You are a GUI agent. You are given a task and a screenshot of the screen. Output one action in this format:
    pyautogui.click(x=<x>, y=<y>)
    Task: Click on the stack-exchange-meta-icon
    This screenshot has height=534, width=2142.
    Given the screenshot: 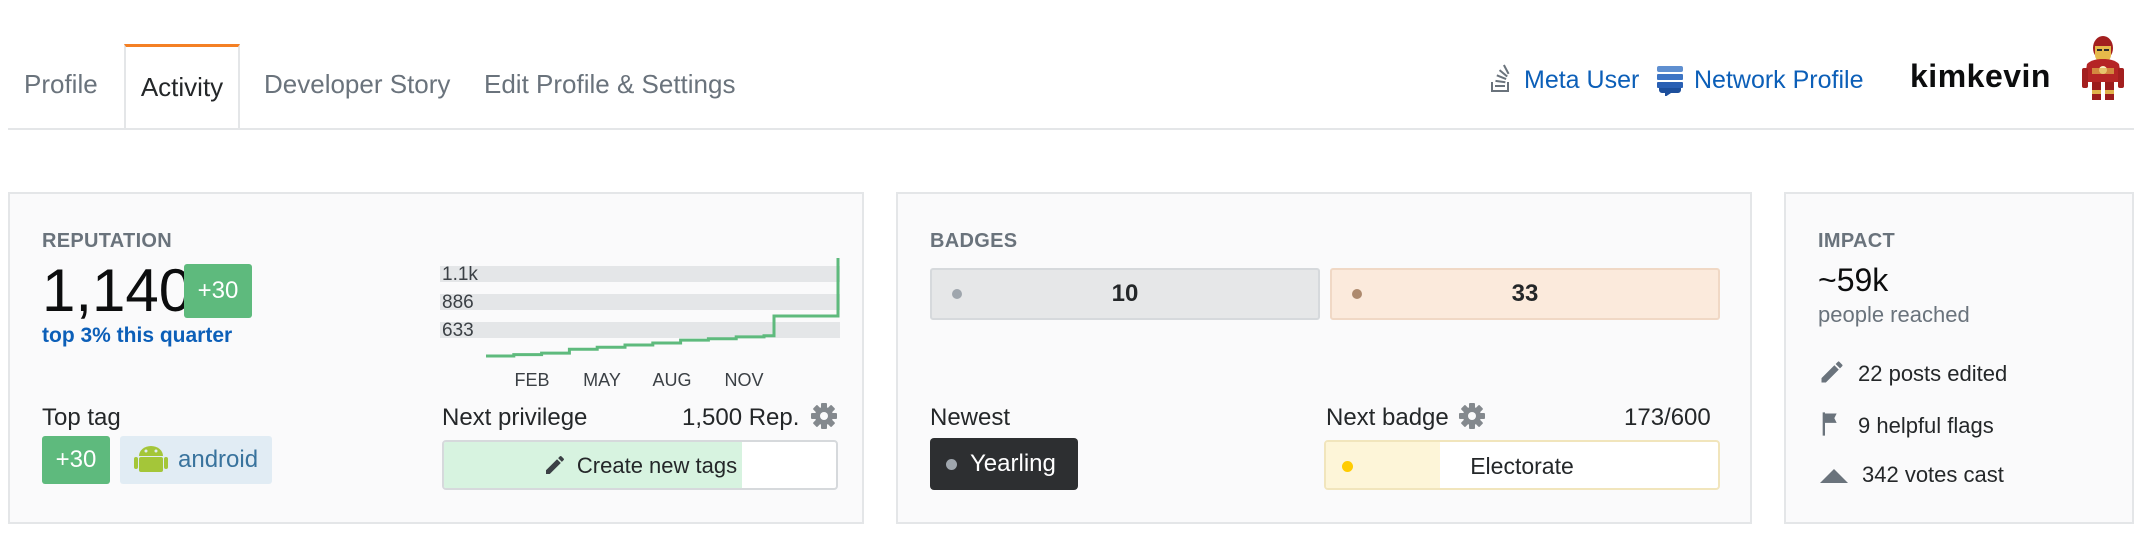 What is the action you would take?
    pyautogui.click(x=1500, y=81)
    